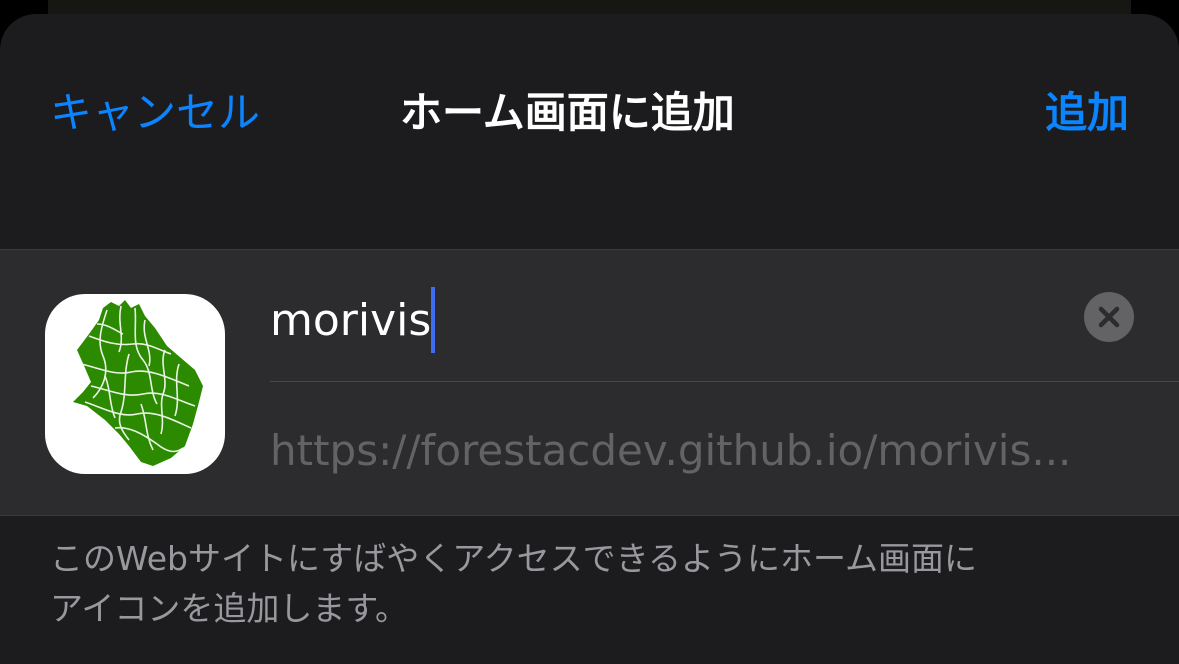 The image size is (1179, 664). What do you see at coordinates (433, 320) in the screenshot?
I see `text-caret` at bounding box center [433, 320].